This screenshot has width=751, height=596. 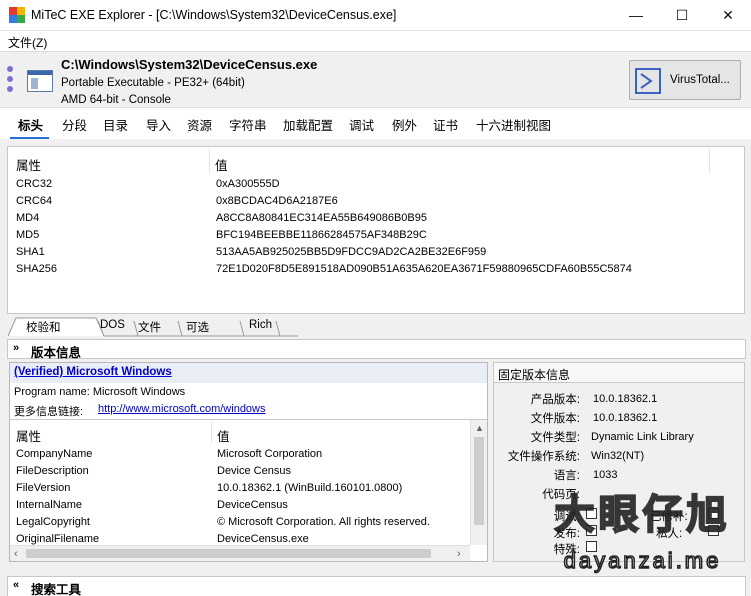 What do you see at coordinates (513, 124) in the screenshot?
I see `tab-hex-view: 十六进制视图` at bounding box center [513, 124].